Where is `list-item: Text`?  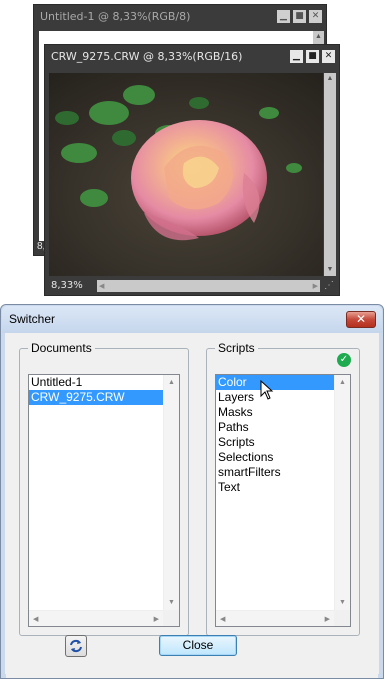
list-item: Text is located at coordinates (283, 487).